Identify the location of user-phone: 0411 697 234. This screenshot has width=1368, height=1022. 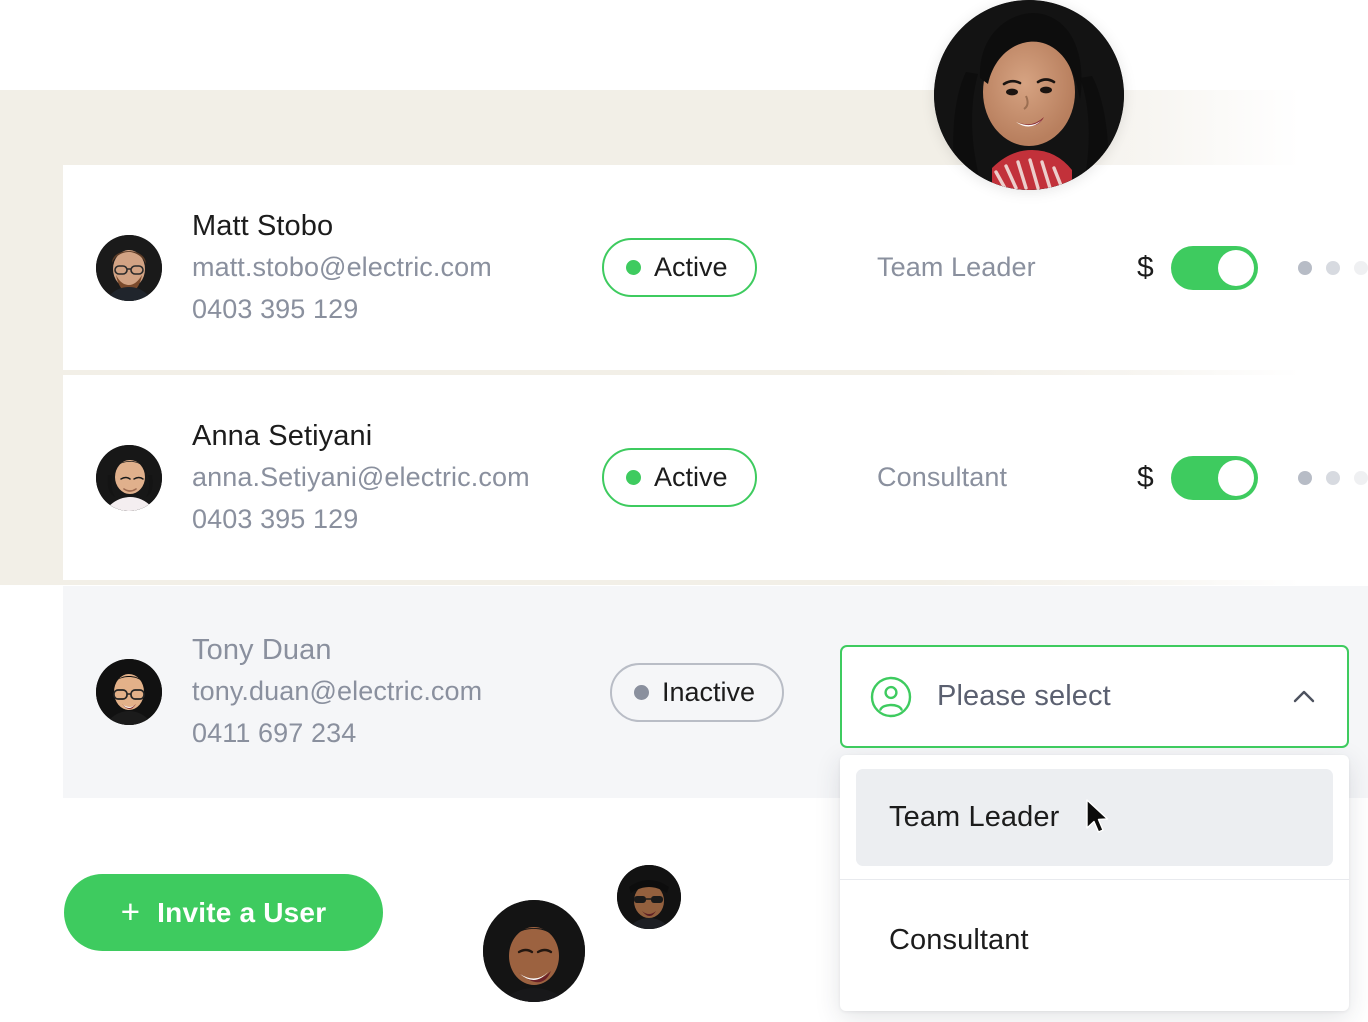
(274, 733).